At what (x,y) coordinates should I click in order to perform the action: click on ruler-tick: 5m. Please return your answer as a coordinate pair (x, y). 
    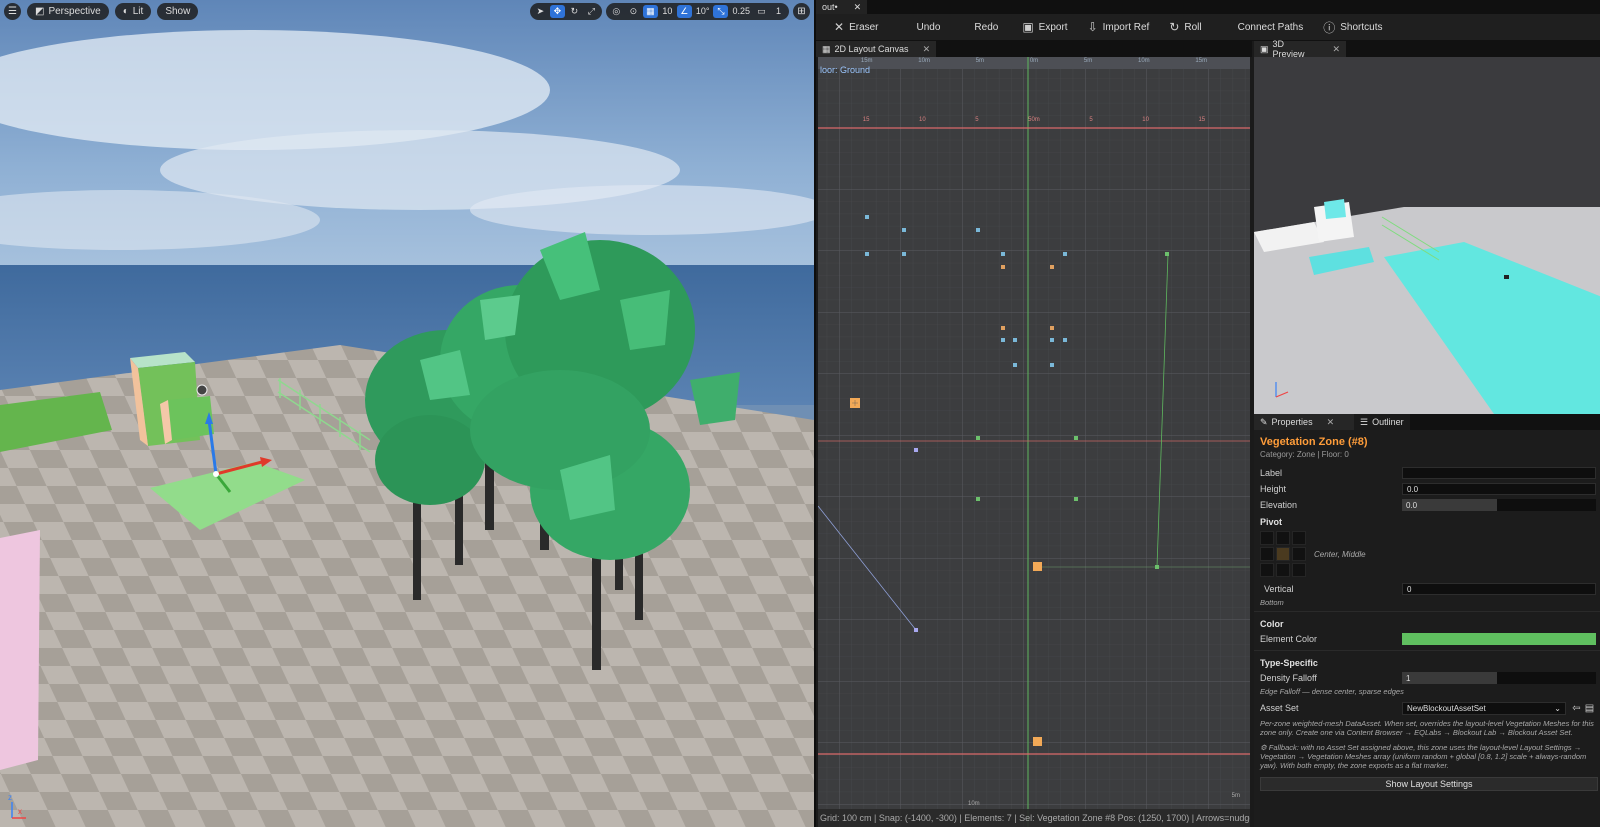
    Looking at the image, I should click on (980, 61).